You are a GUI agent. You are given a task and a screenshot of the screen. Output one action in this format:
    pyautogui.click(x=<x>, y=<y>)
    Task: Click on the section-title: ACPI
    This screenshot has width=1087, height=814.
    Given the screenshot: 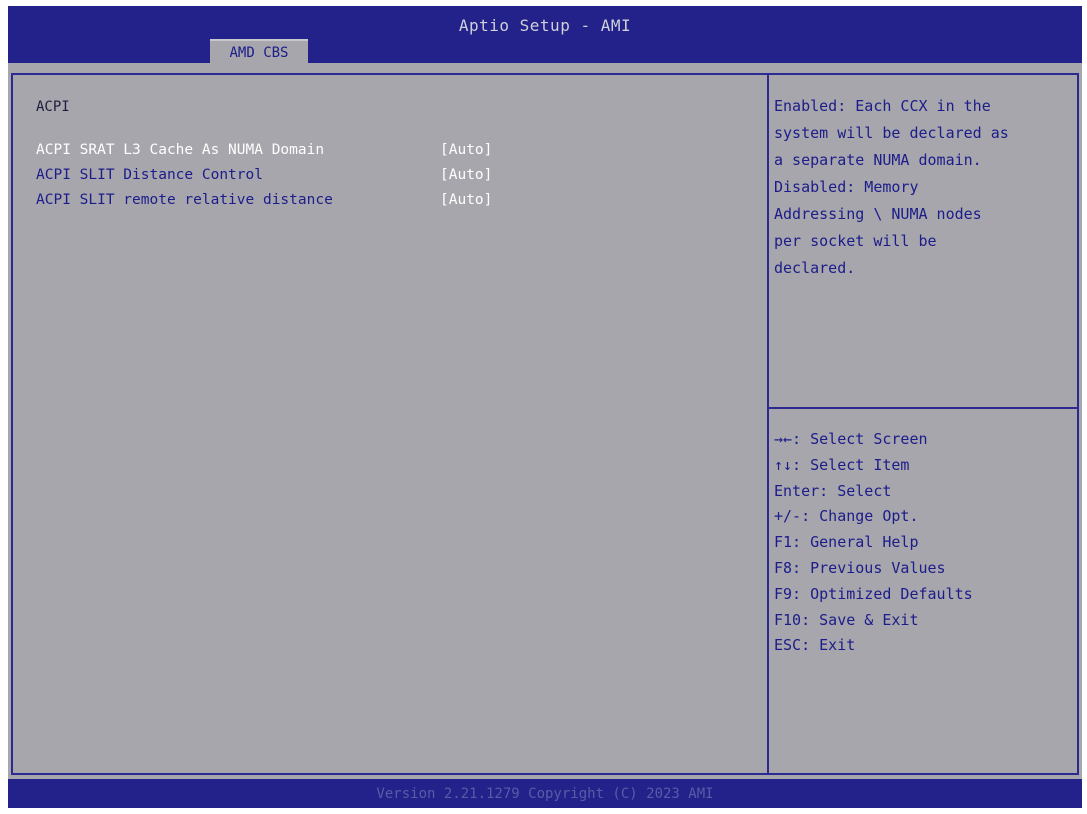 What is the action you would take?
    pyautogui.click(x=53, y=107)
    